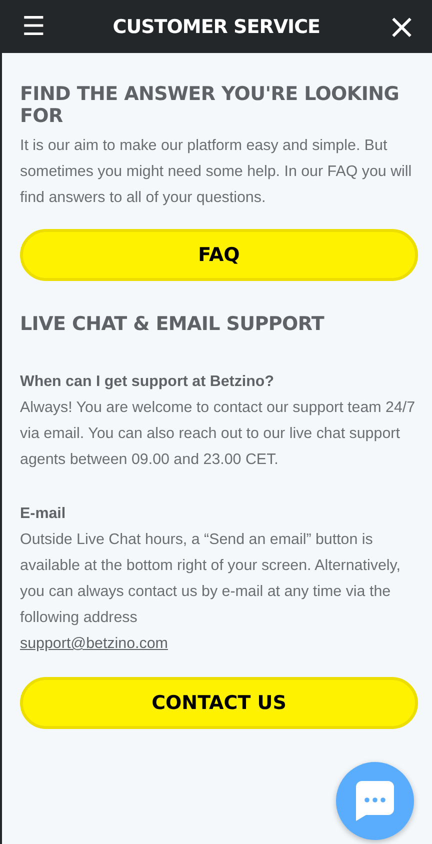  Describe the element at coordinates (219, 255) in the screenshot. I see `faq-button: FAQ` at that location.